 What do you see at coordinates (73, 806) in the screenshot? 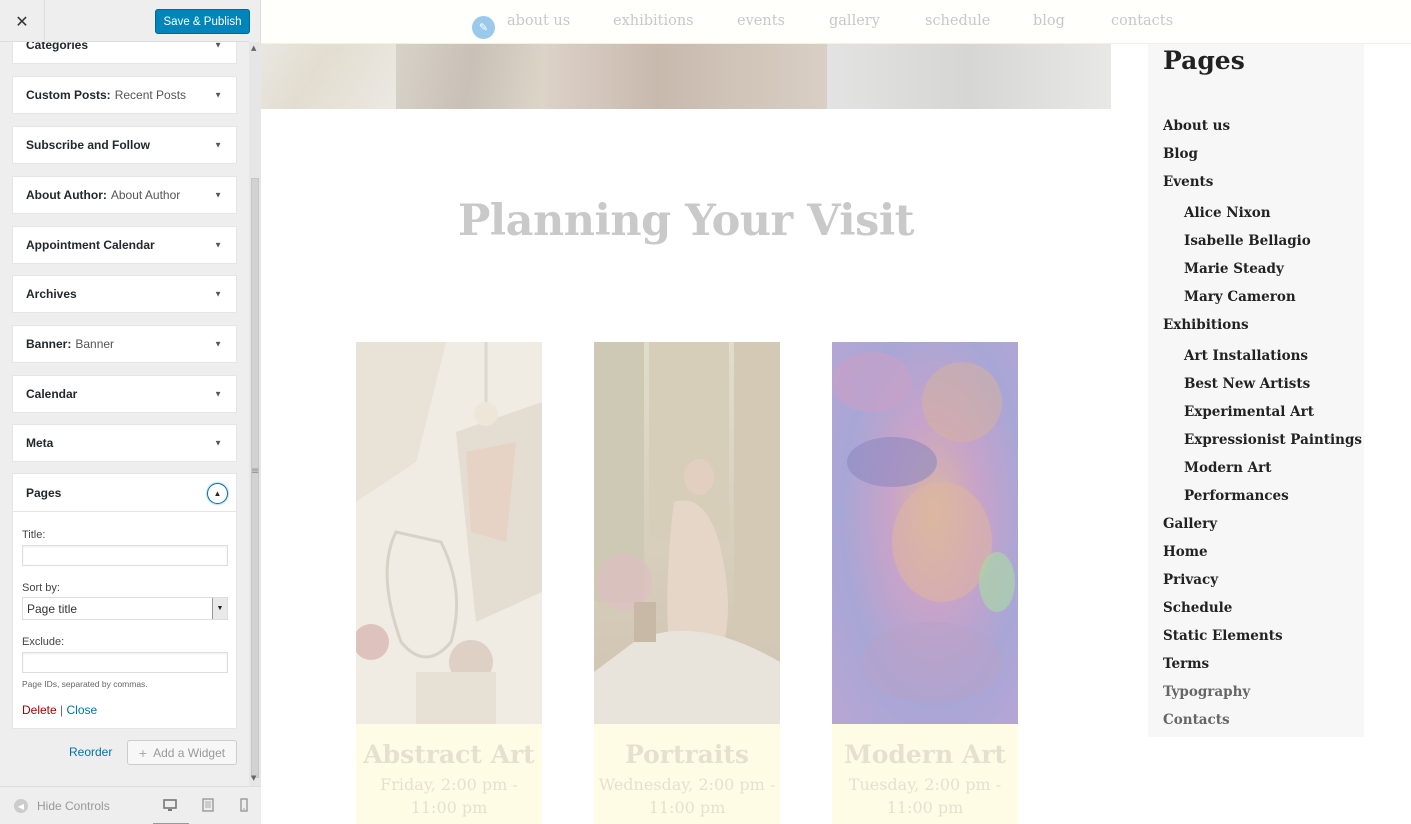
I see `hide-controls-label: Hide Controls` at bounding box center [73, 806].